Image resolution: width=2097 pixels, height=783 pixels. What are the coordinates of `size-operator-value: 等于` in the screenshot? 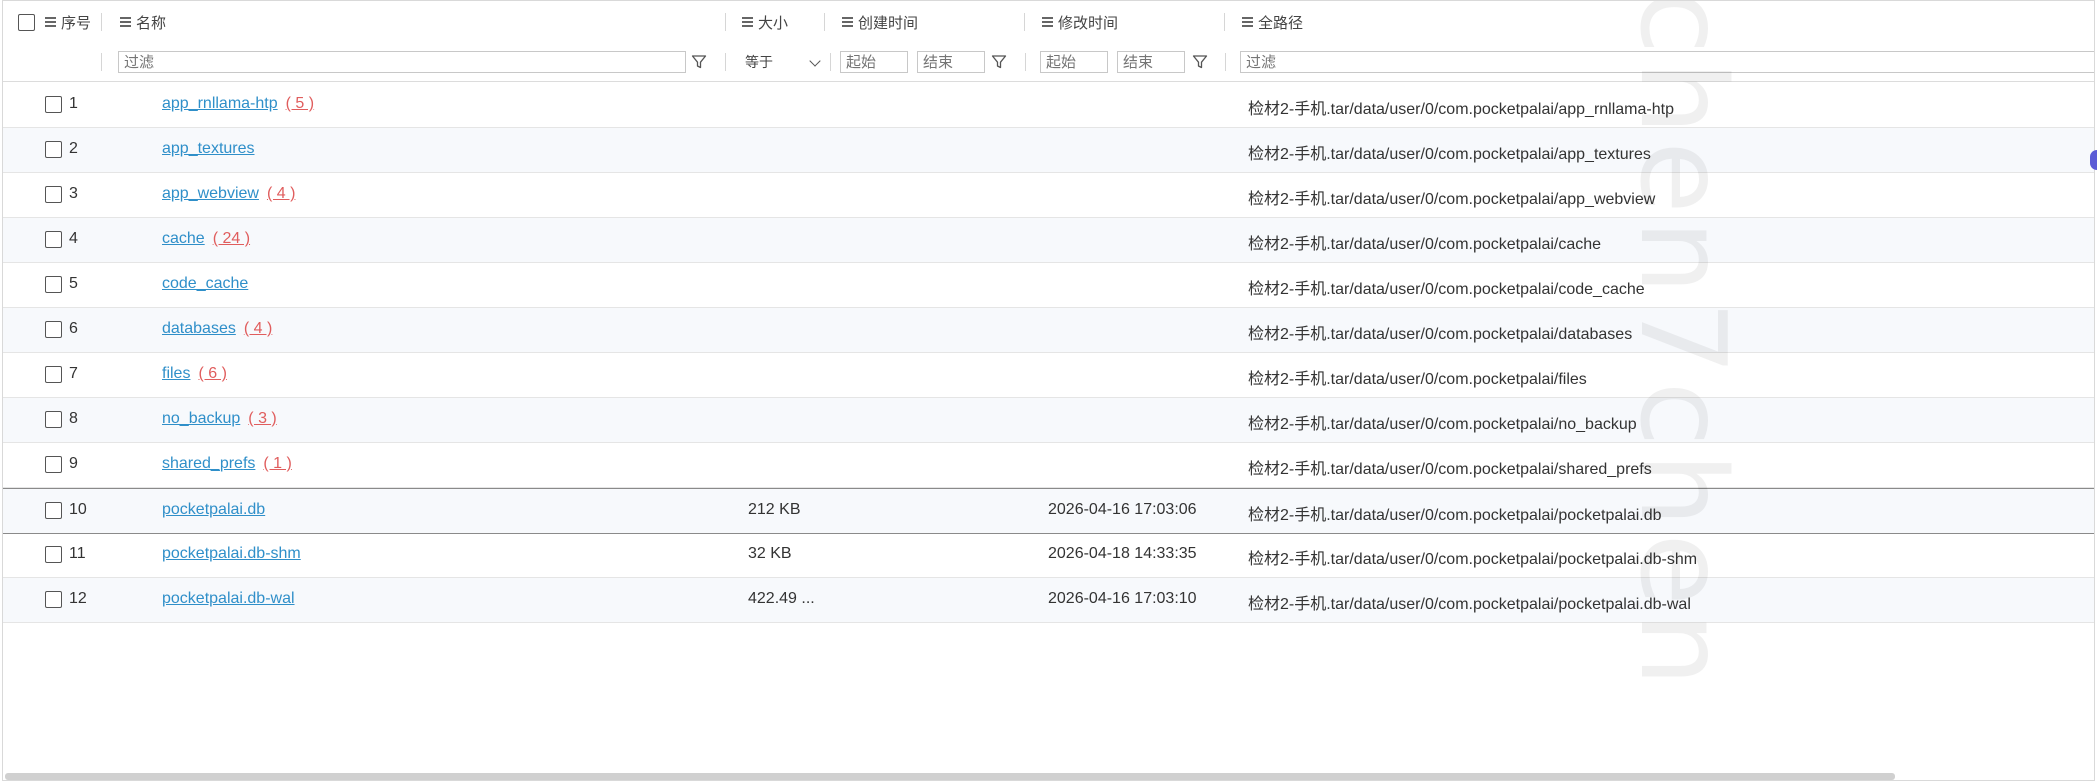 It's located at (759, 62).